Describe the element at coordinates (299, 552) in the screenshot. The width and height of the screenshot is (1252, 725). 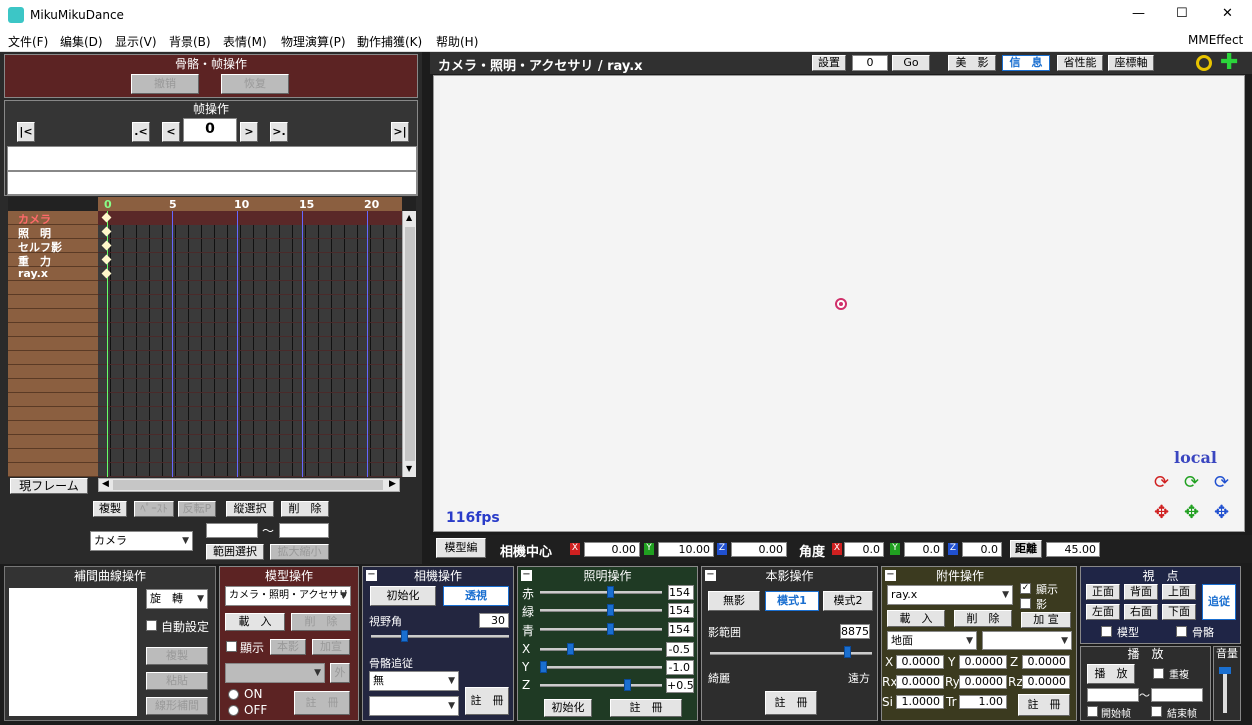
I see `expand-shrink-button: 拡大縮小` at that location.